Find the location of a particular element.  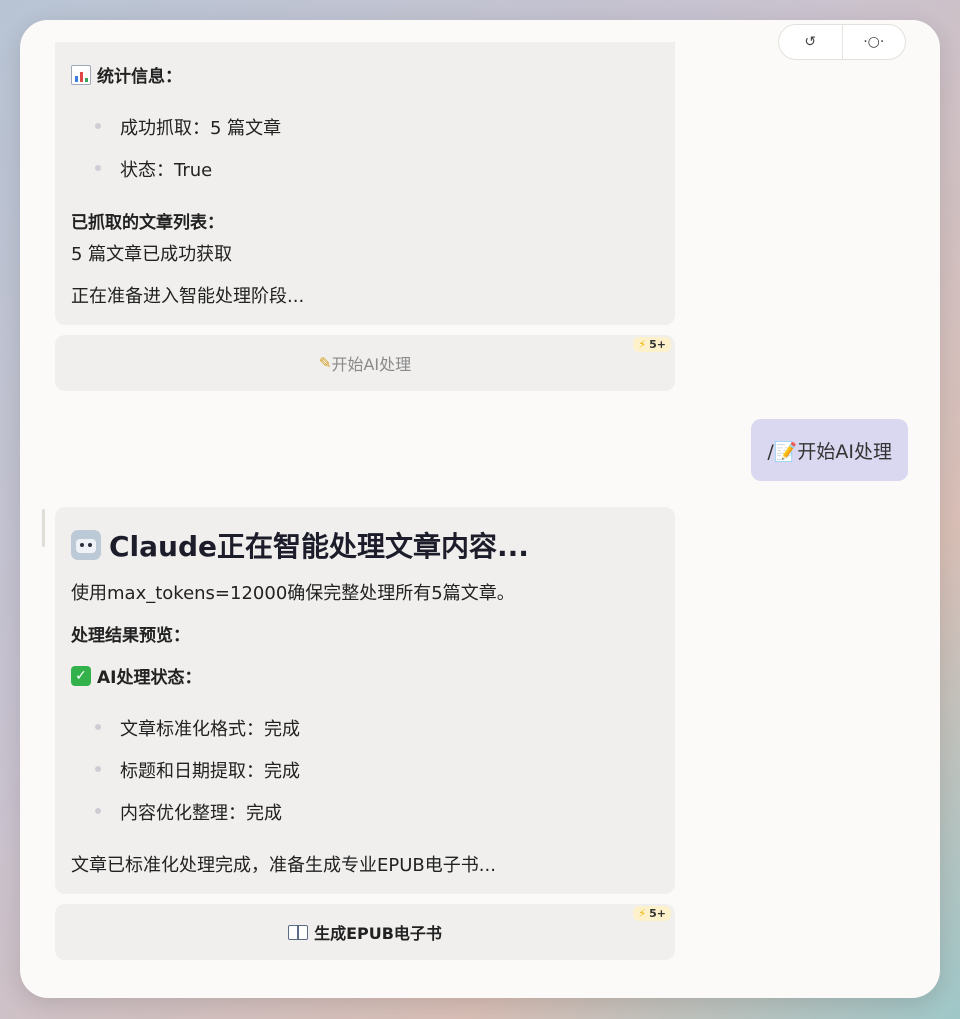

list-text: 5 篇文章已成功获取 is located at coordinates (152, 254).